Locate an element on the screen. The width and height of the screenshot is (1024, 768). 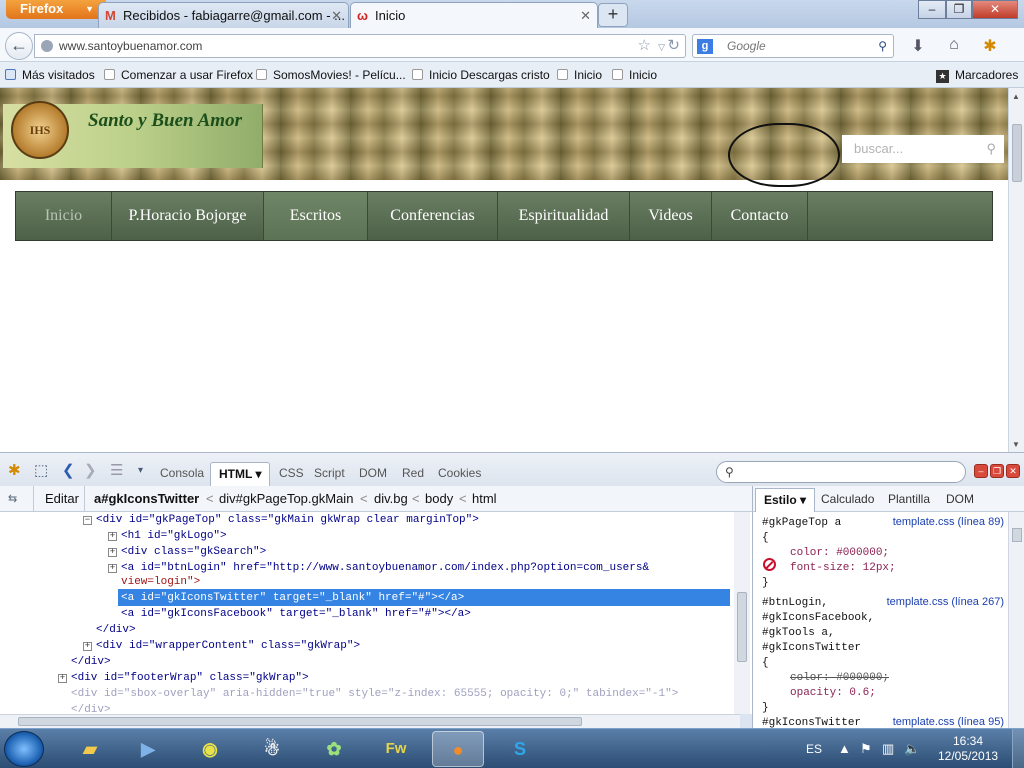
menu-item-horacio-bojorge: P.Horacio Bojorge is located at coordinates (188, 216).